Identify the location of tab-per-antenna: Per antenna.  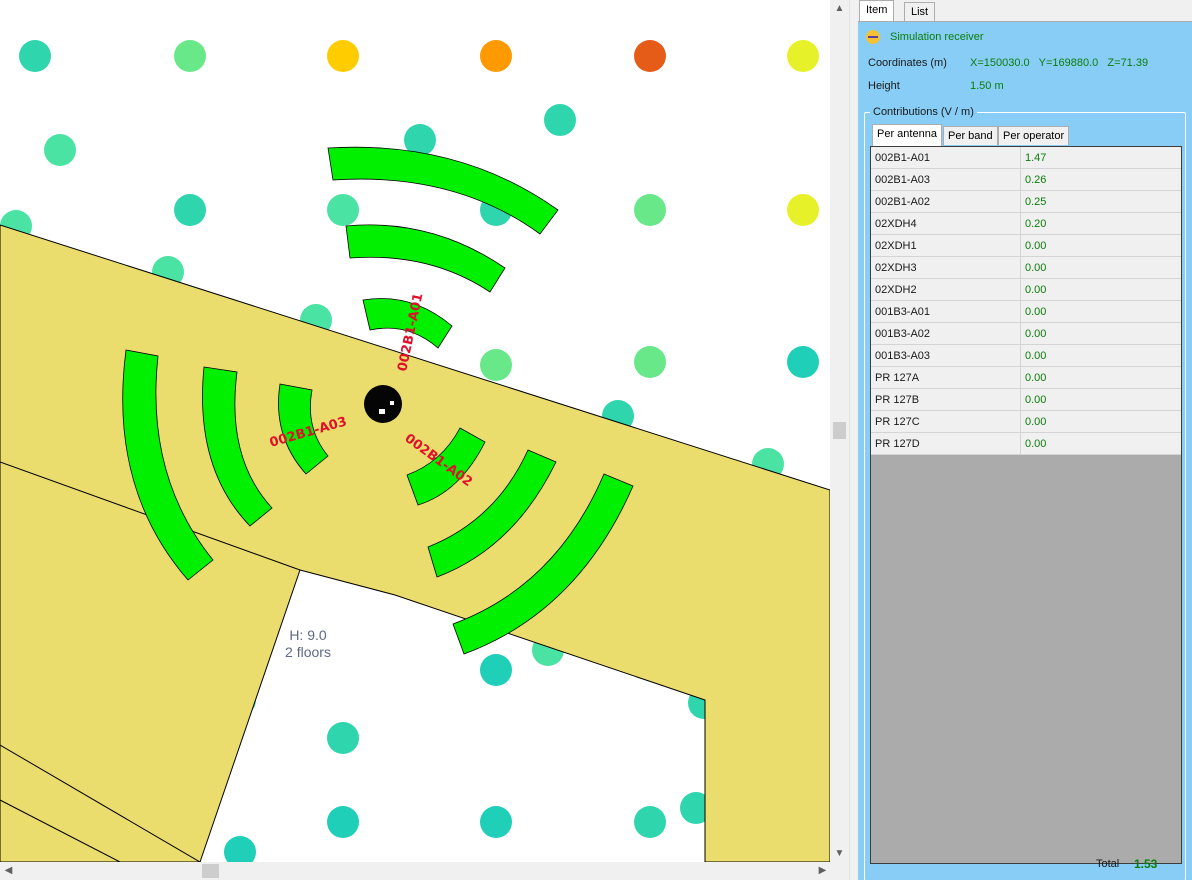
(907, 135).